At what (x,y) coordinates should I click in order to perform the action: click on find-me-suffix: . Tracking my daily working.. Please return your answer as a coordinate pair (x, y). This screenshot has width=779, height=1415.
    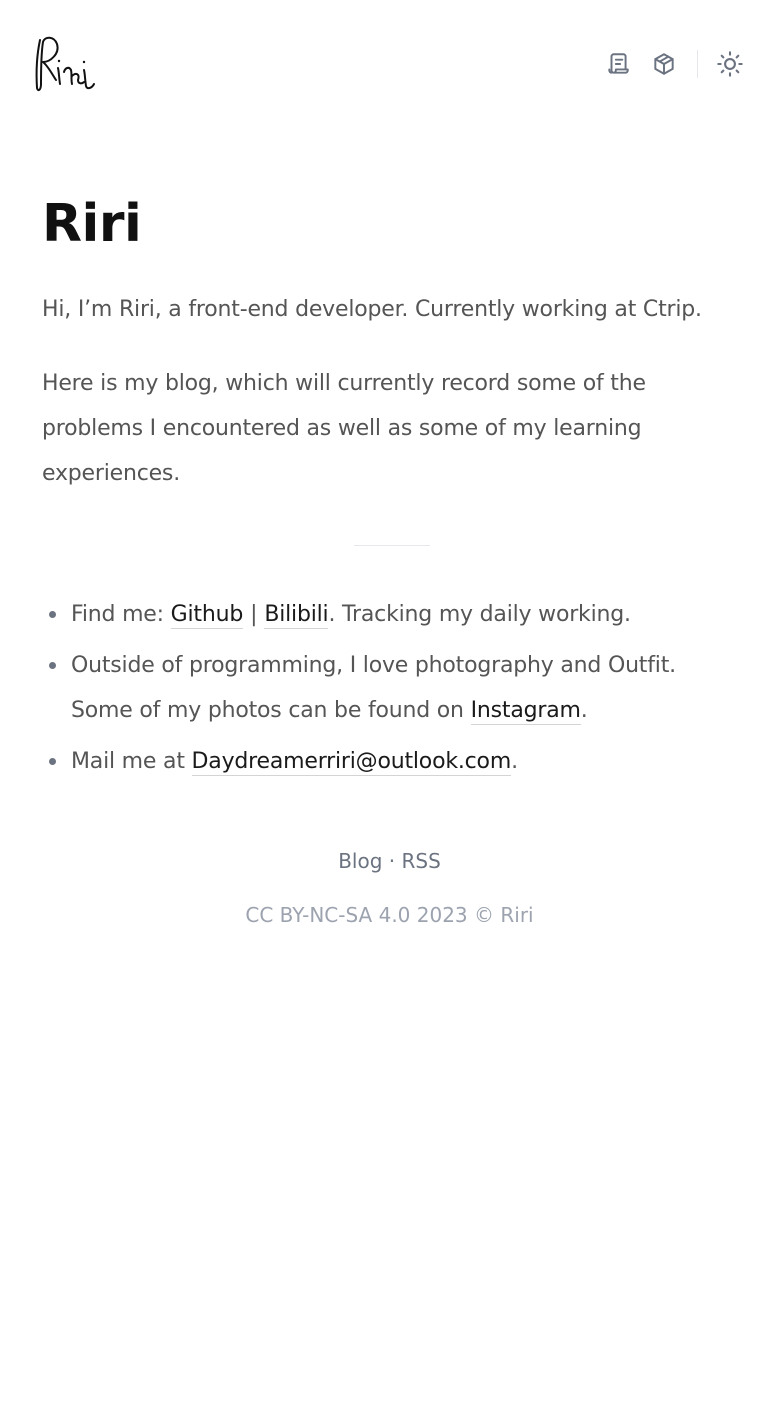
    Looking at the image, I should click on (479, 614).